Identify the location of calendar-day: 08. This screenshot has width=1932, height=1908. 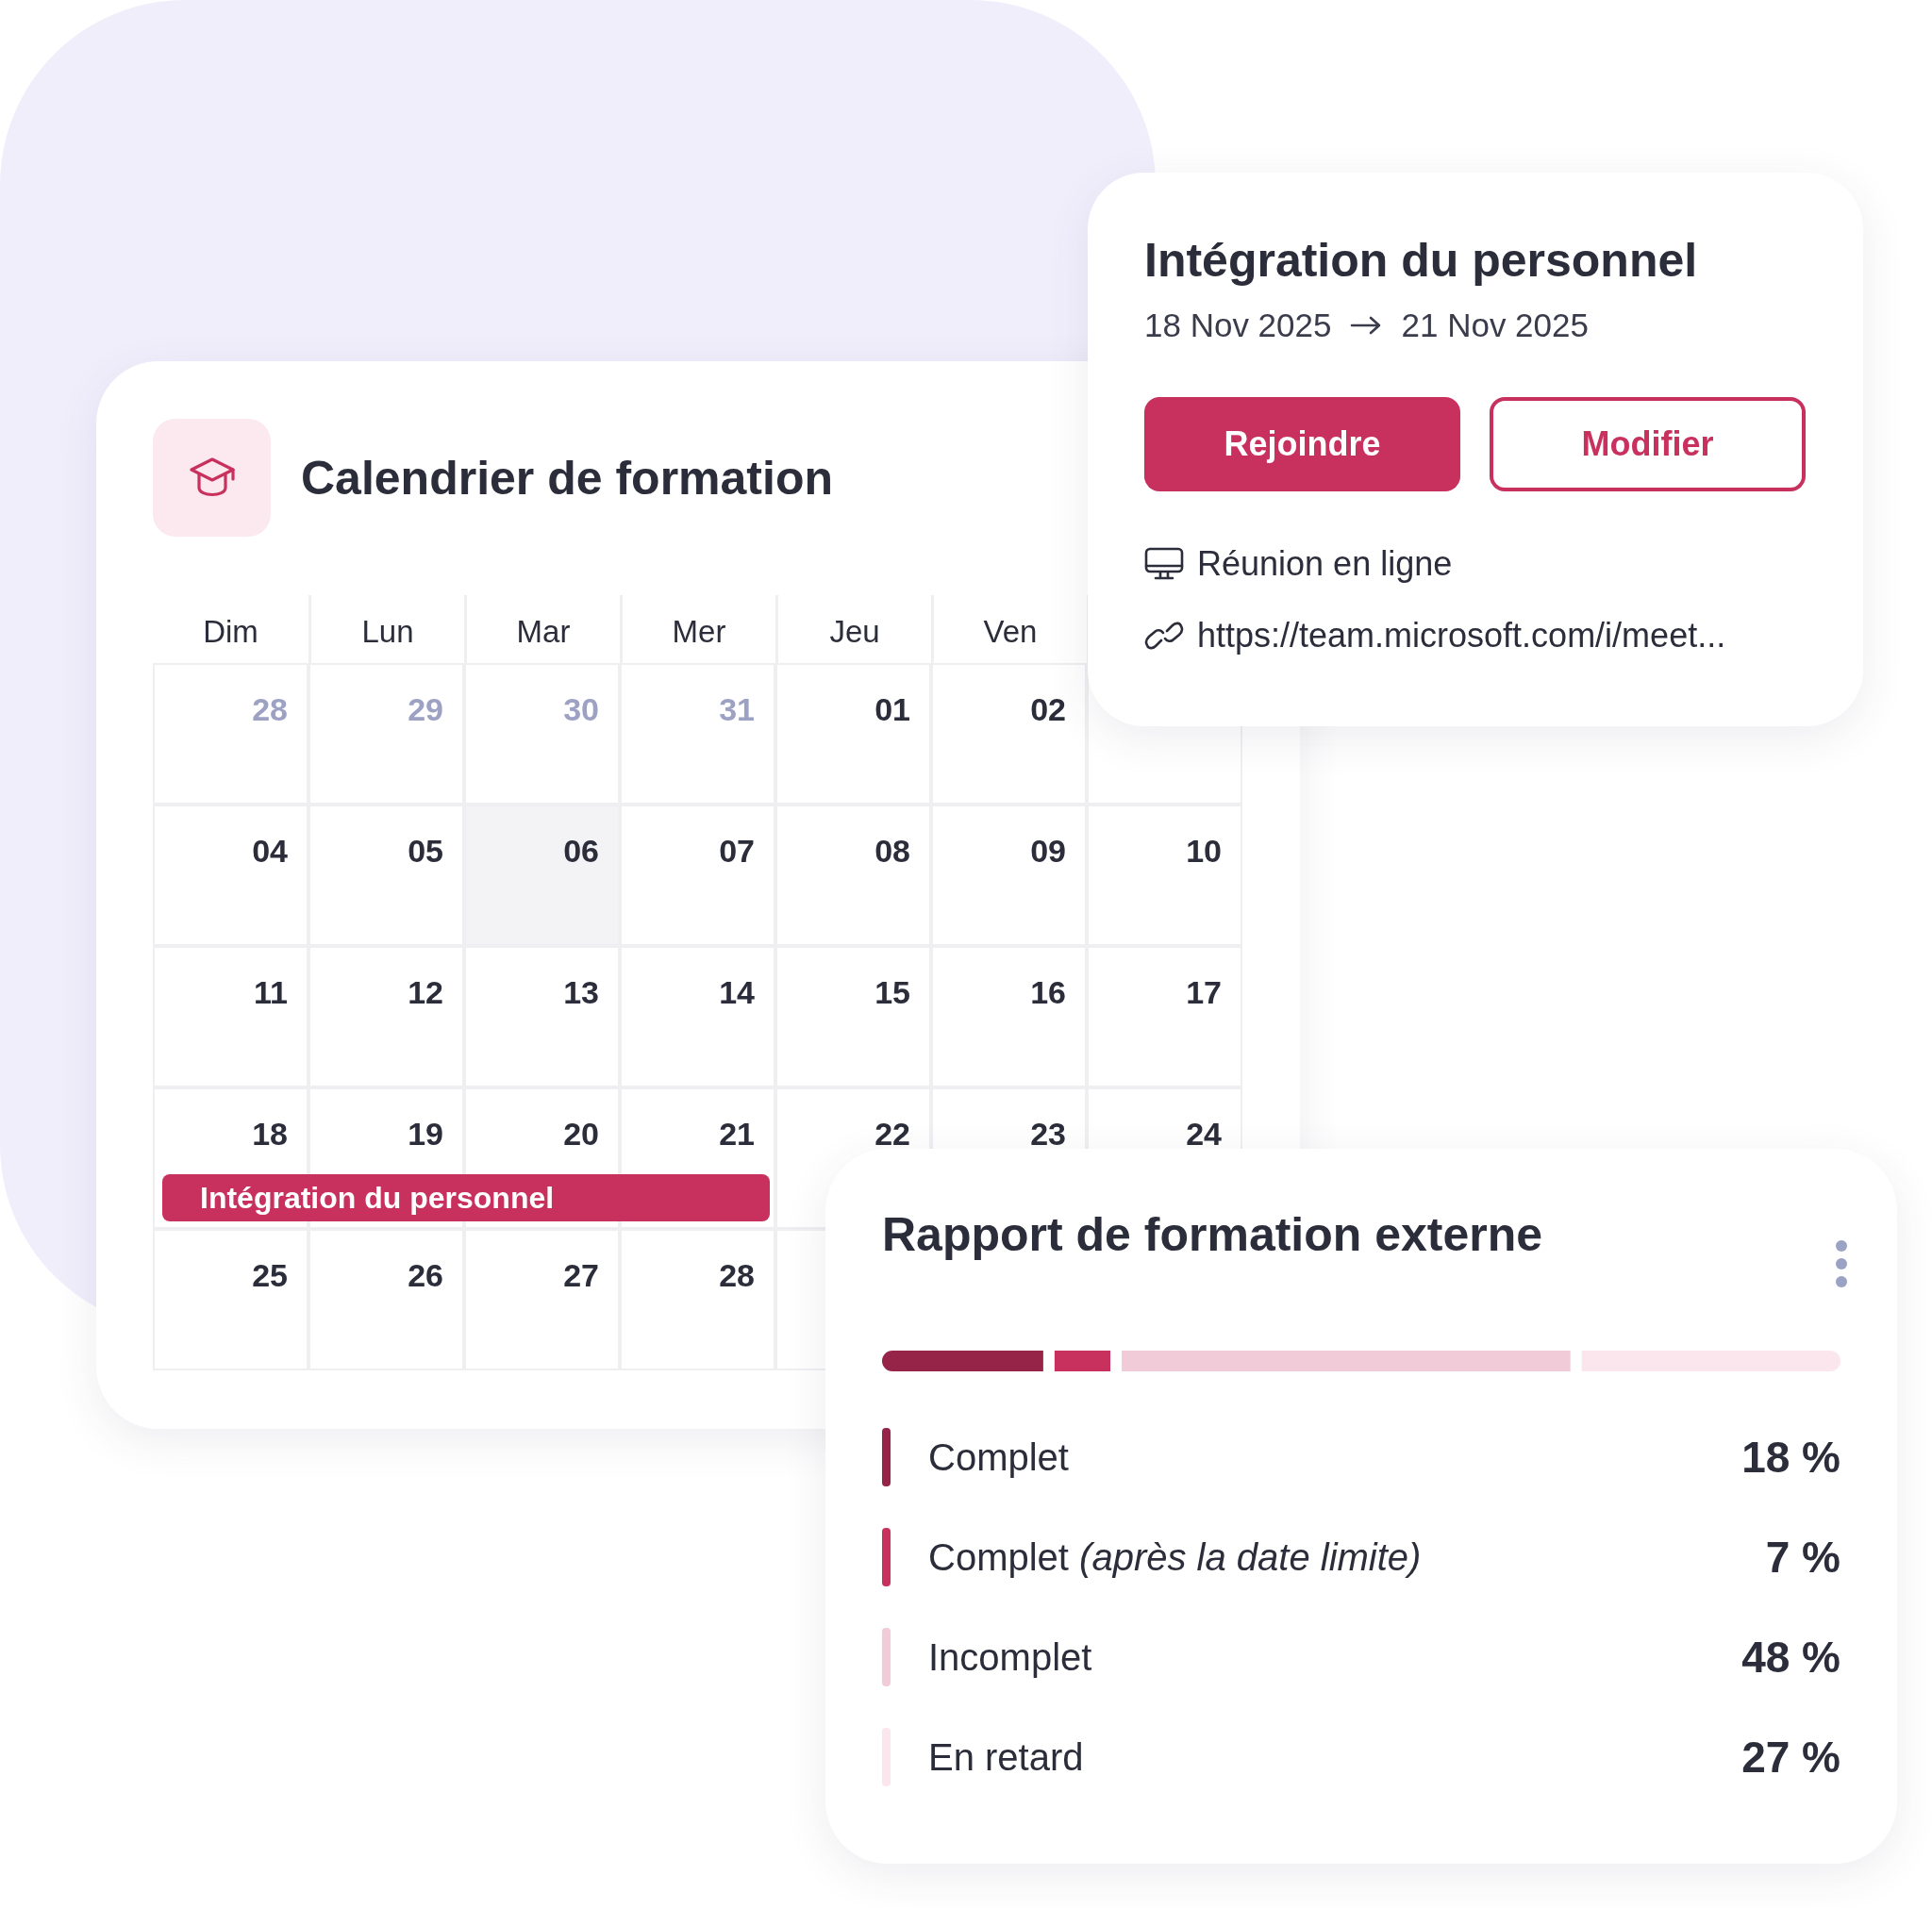
(853, 875).